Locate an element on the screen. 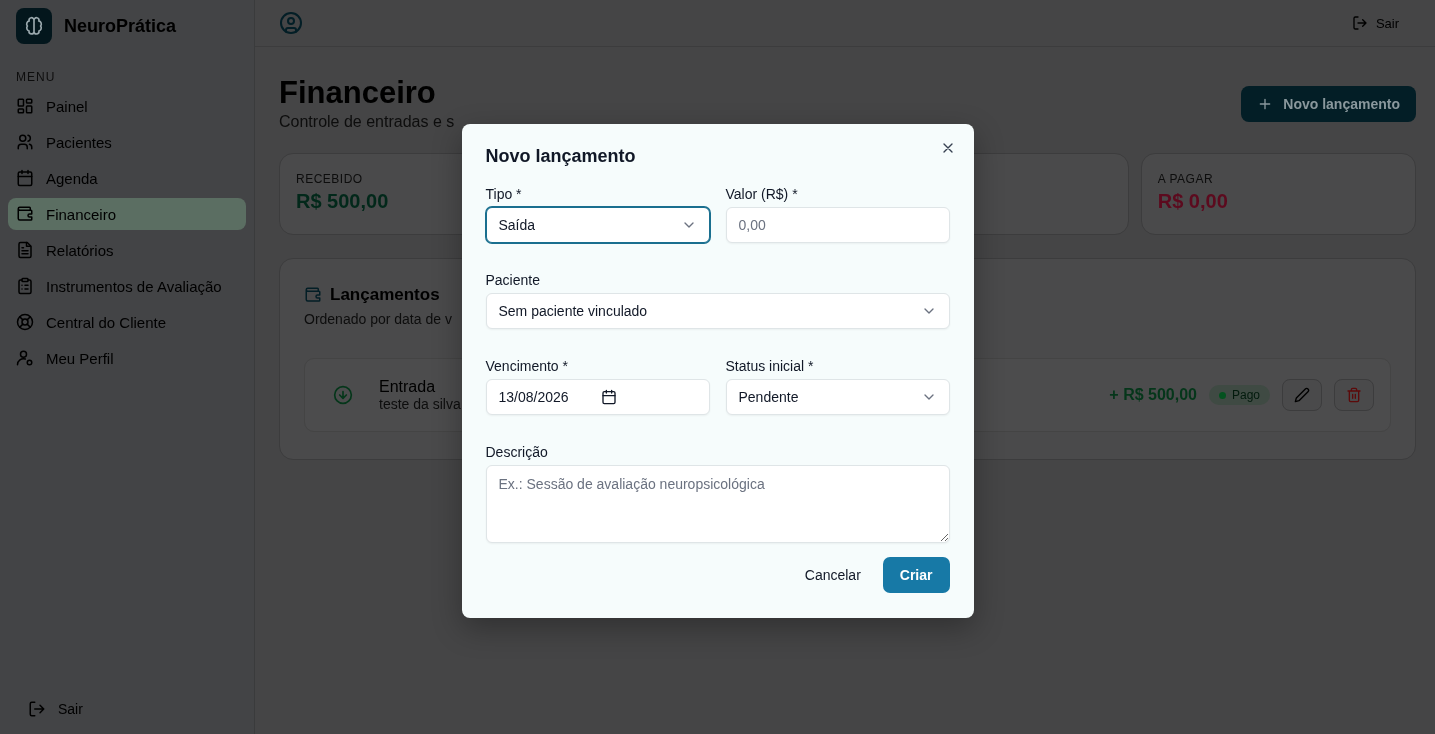 The image size is (1435, 734). document-icon is located at coordinates (25, 250).